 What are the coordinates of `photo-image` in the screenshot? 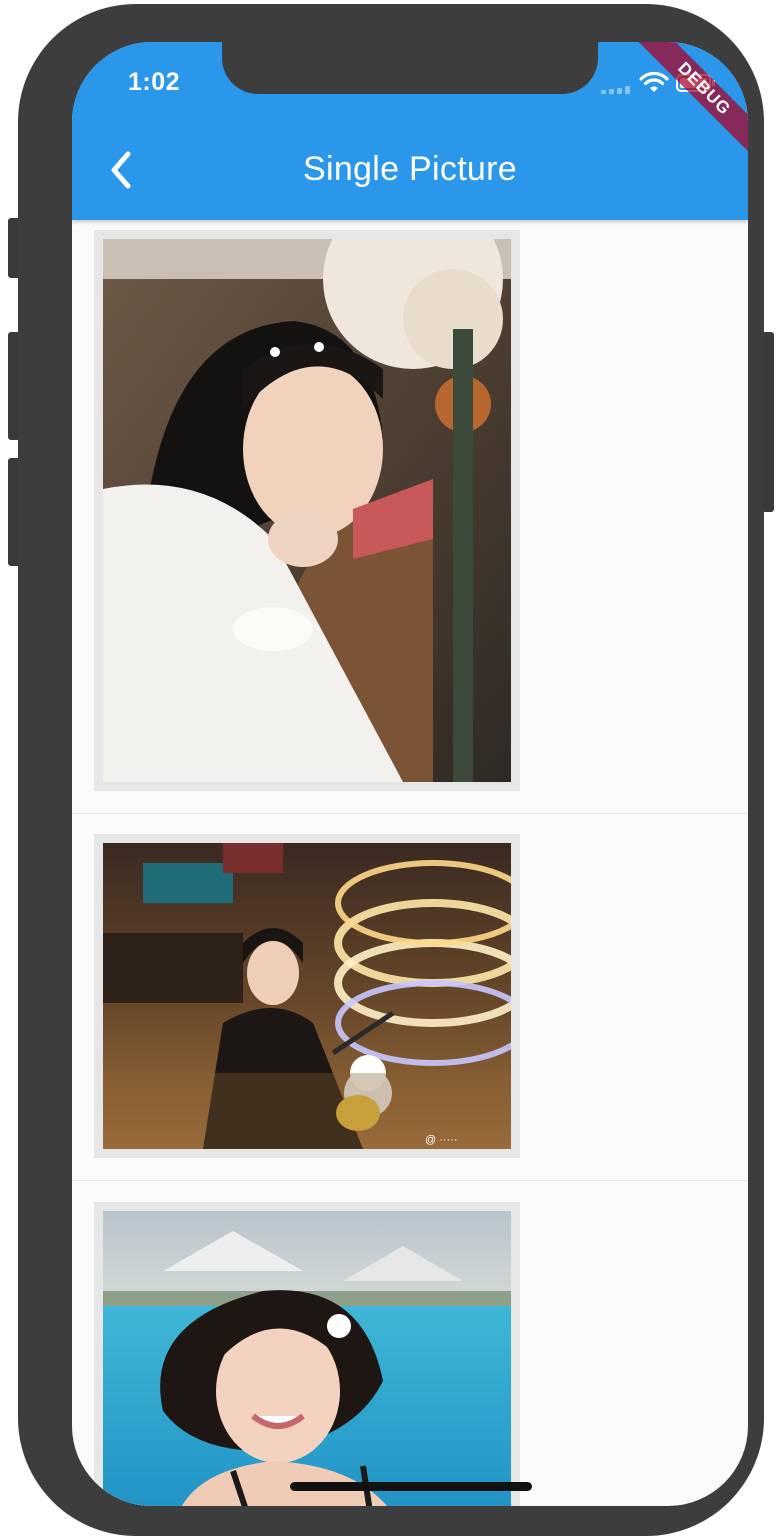 It's located at (307, 1358).